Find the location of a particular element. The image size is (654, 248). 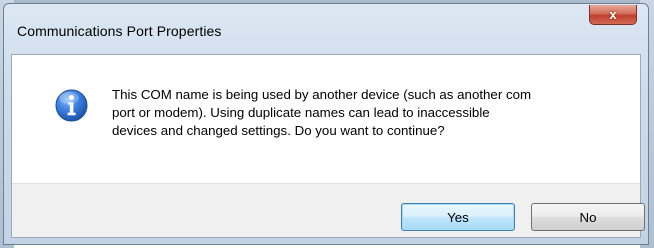

no-button: No is located at coordinates (588, 217).